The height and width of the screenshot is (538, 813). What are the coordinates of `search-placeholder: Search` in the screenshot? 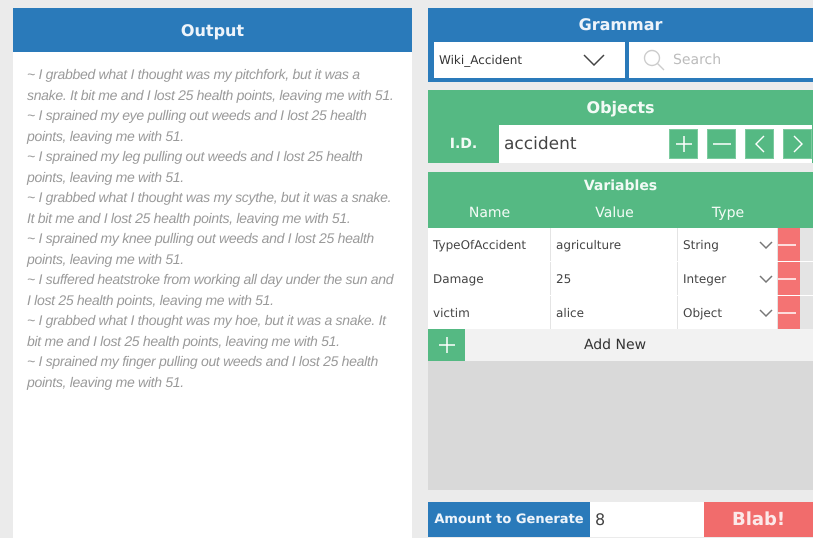 It's located at (697, 60).